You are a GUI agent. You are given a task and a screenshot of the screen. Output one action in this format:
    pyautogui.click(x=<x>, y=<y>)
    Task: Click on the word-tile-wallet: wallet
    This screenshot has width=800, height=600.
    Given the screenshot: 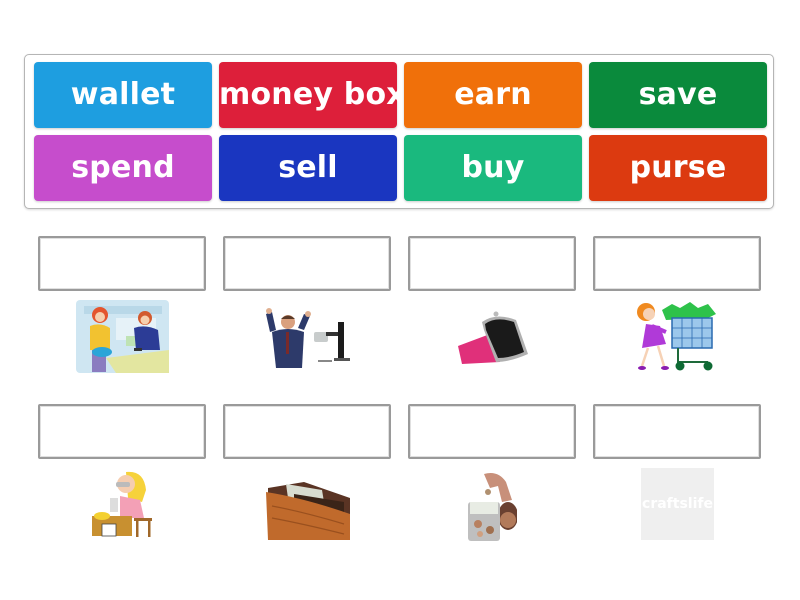 What is the action you would take?
    pyautogui.click(x=123, y=95)
    